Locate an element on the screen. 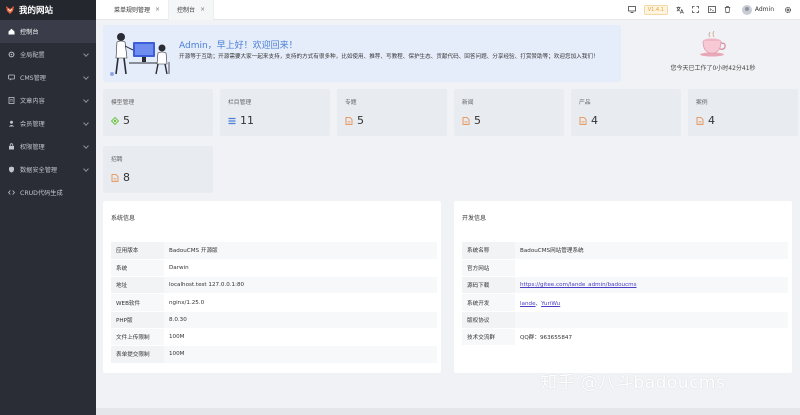 The height and width of the screenshot is (415, 800). footer-strip is located at coordinates (448, 411).